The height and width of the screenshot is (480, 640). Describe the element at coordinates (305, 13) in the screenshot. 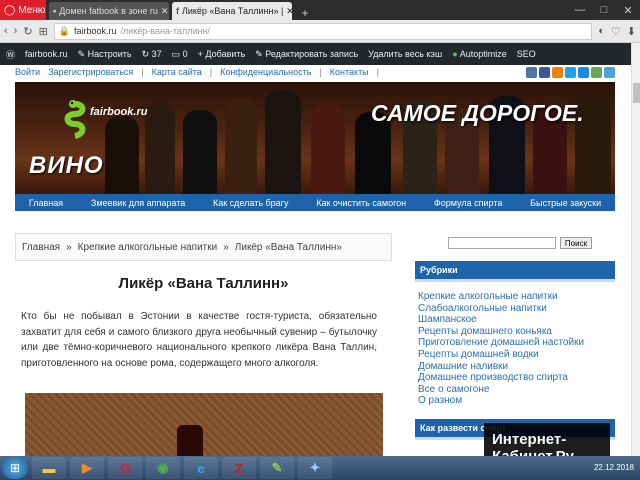

I see `new-tab-button: +` at that location.